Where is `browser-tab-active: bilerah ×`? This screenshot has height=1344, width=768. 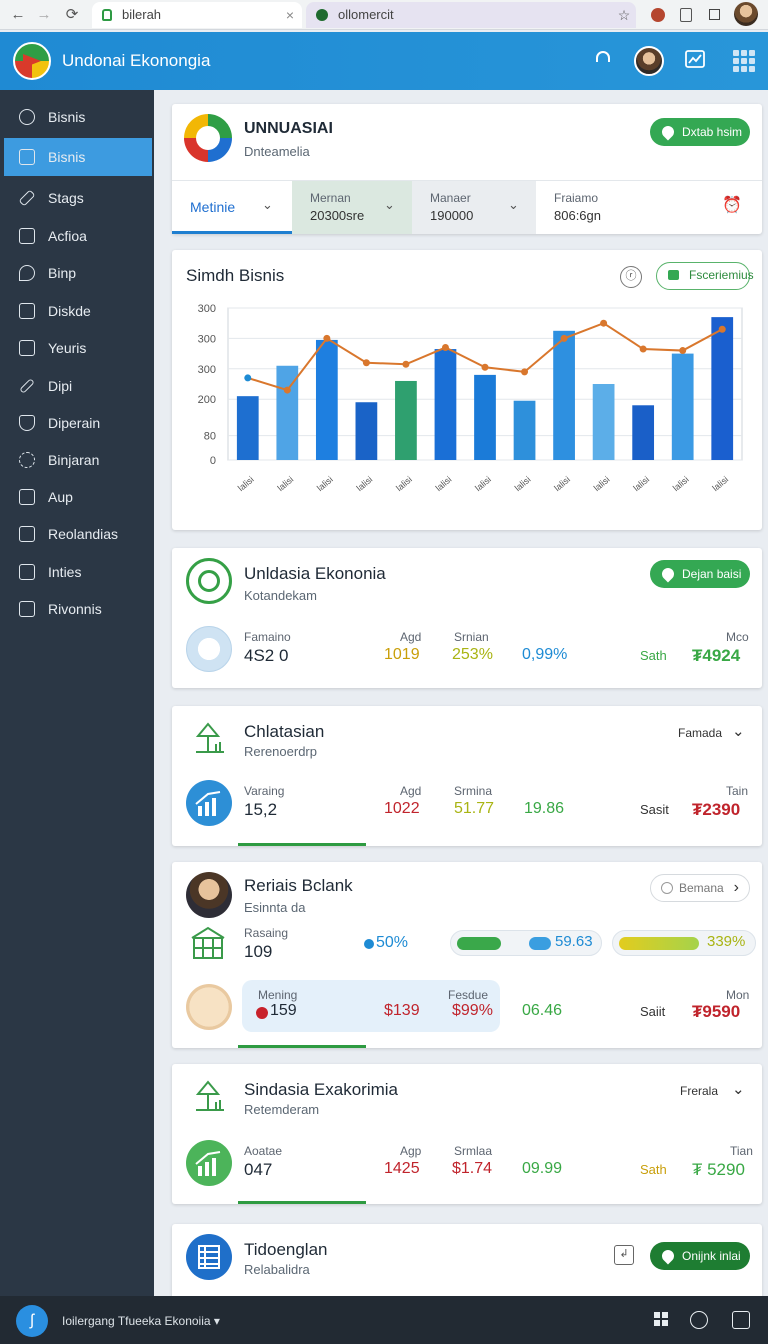
browser-tab-active: bilerah × is located at coordinates (197, 15).